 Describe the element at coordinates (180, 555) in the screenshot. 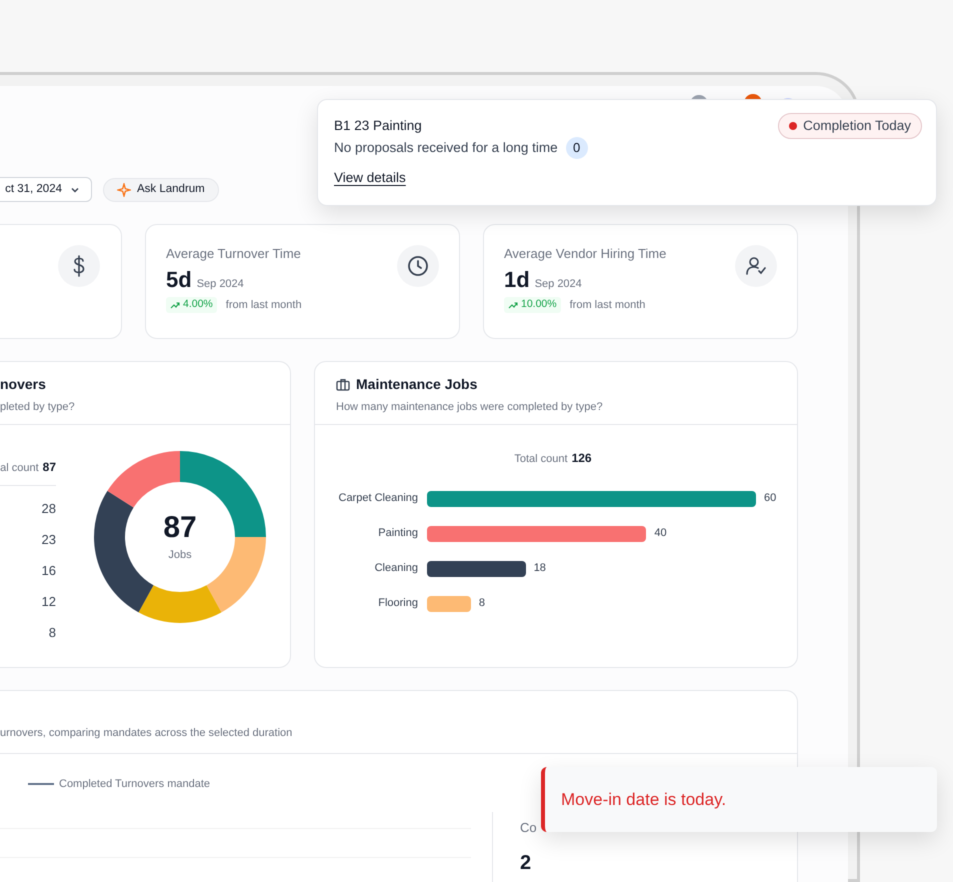

I see `center-label: Jobs` at that location.